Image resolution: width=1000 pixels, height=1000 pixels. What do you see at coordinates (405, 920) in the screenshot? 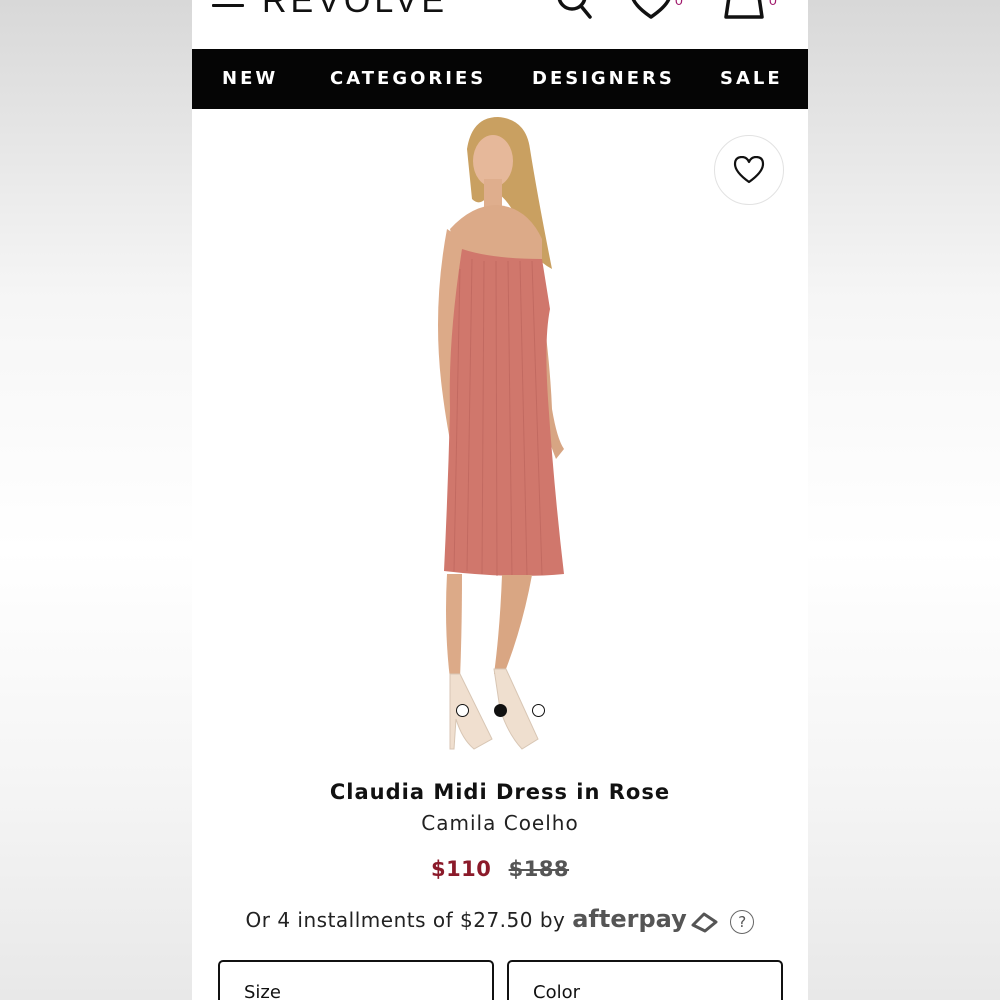
I see `installments-text: Or 4 installments of $27.50 by` at bounding box center [405, 920].